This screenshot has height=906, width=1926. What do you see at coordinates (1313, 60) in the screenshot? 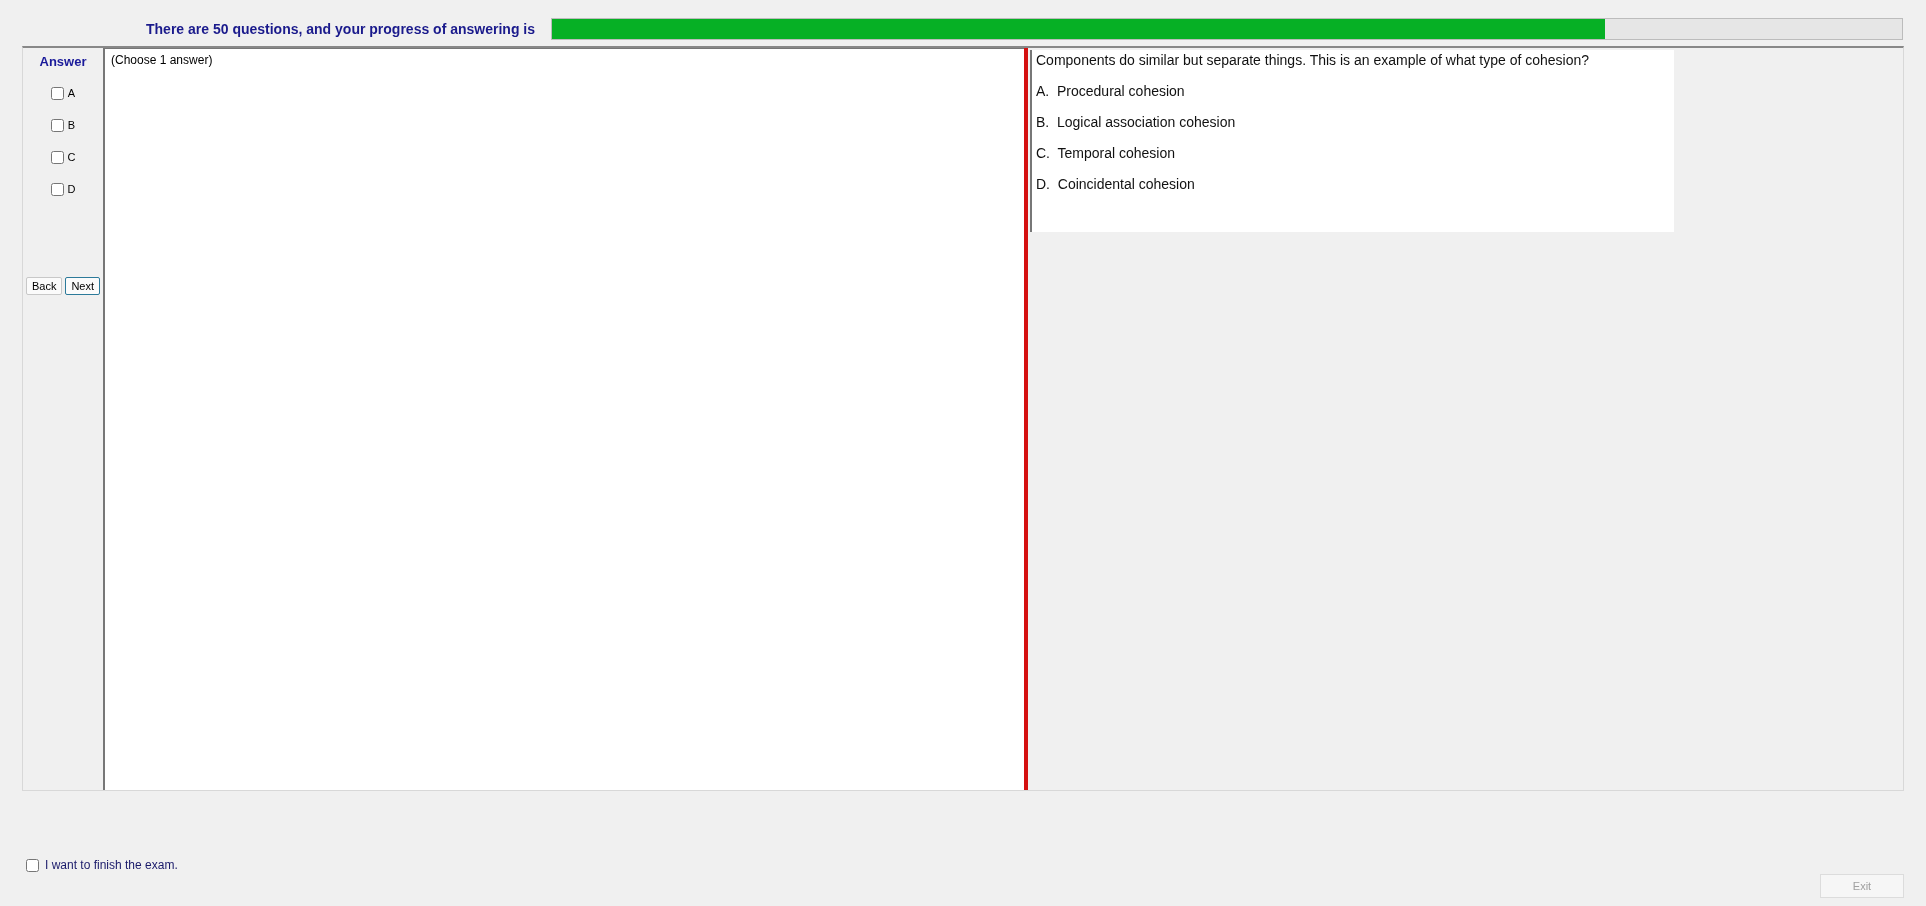
I see `question-text: Components do similar but separate things. This is an example of what type of cohesion?` at bounding box center [1313, 60].